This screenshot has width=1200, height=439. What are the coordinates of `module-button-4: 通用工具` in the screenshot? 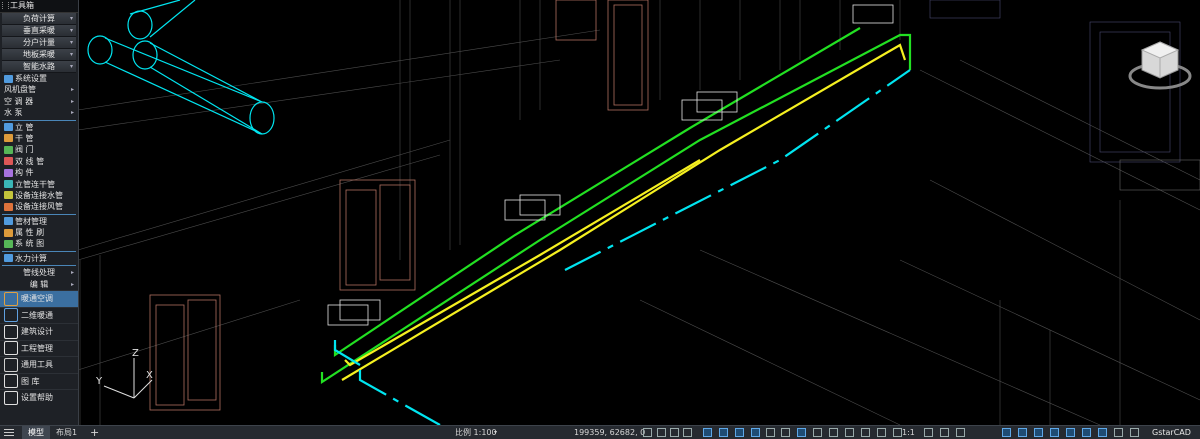 It's located at (39, 364).